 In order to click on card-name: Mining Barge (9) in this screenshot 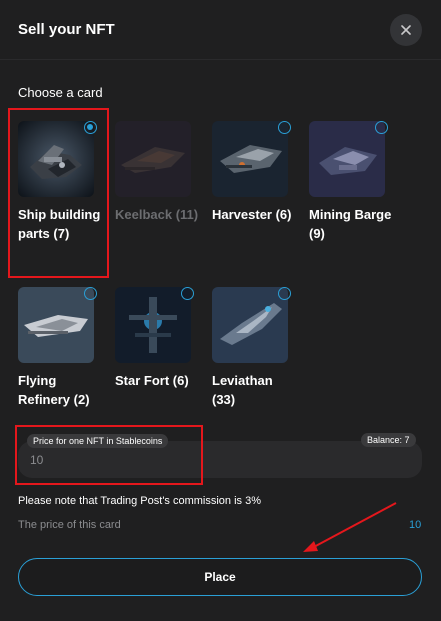, I will do `click(350, 224)`.